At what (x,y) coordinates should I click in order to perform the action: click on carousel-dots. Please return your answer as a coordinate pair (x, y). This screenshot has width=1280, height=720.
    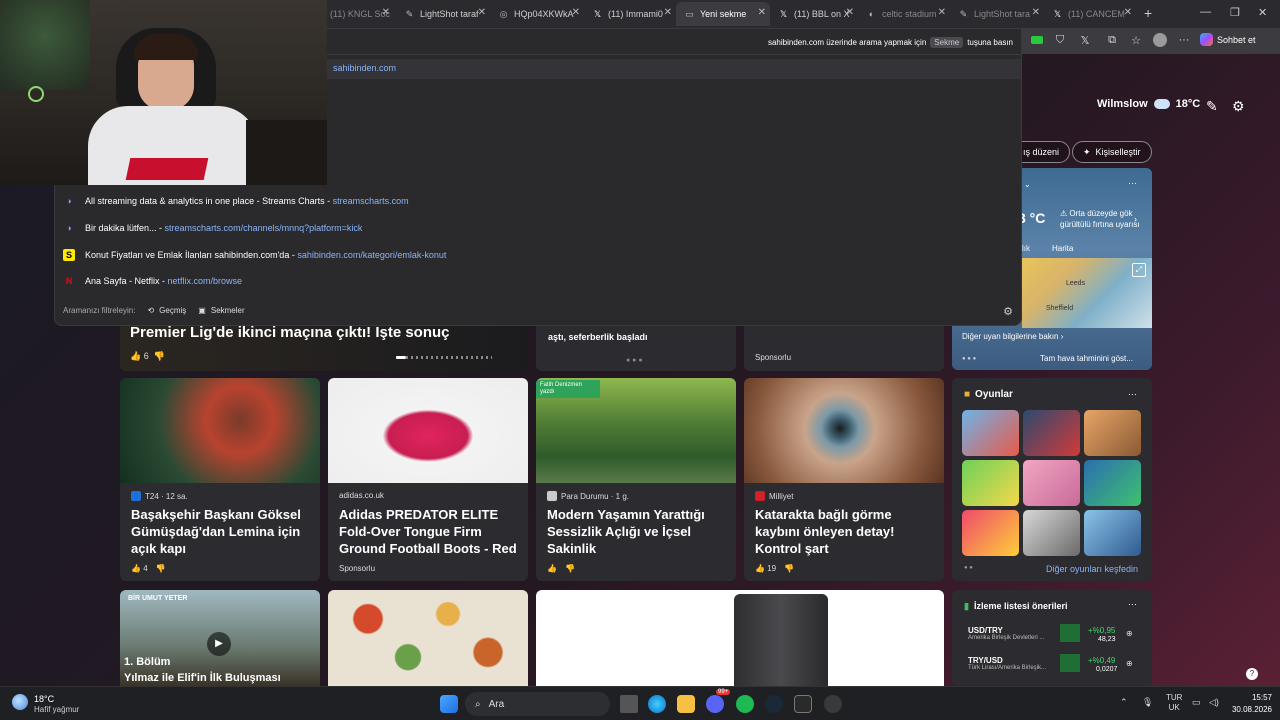
    Looking at the image, I should click on (444, 357).